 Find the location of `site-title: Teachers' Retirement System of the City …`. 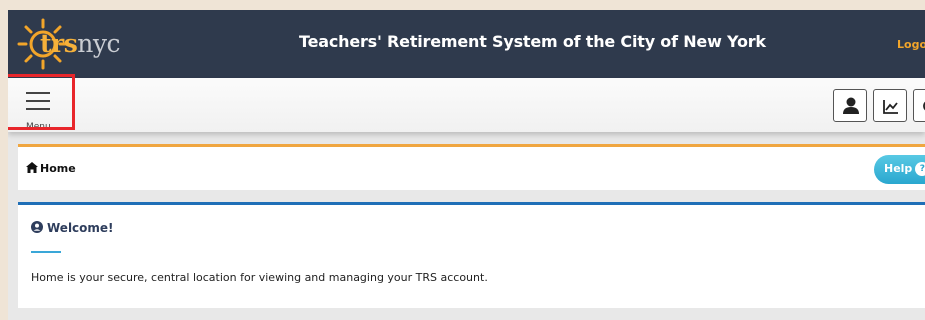

site-title: Teachers' Retirement System of the City … is located at coordinates (532, 41).